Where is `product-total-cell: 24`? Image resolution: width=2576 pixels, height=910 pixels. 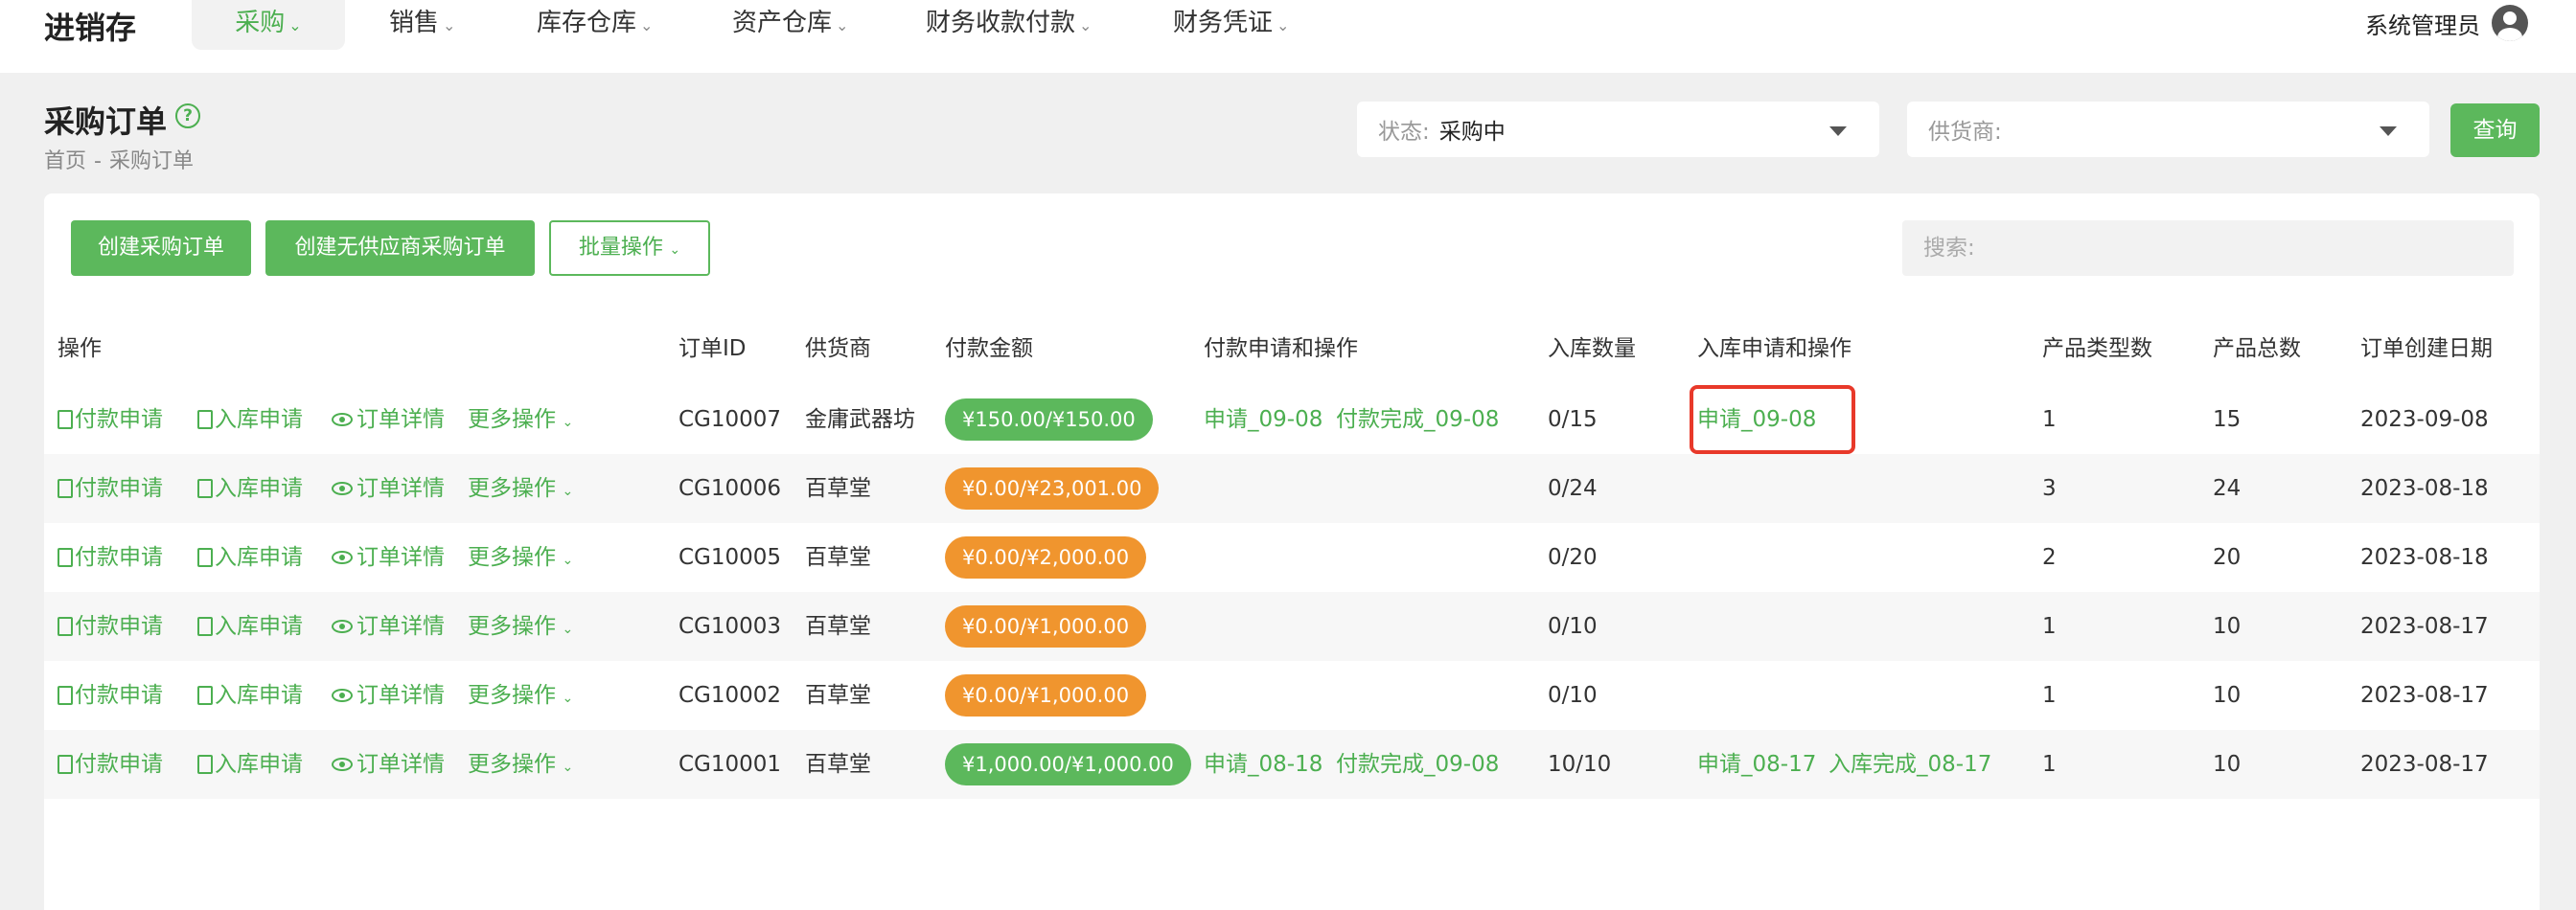 product-total-cell: 24 is located at coordinates (2227, 489).